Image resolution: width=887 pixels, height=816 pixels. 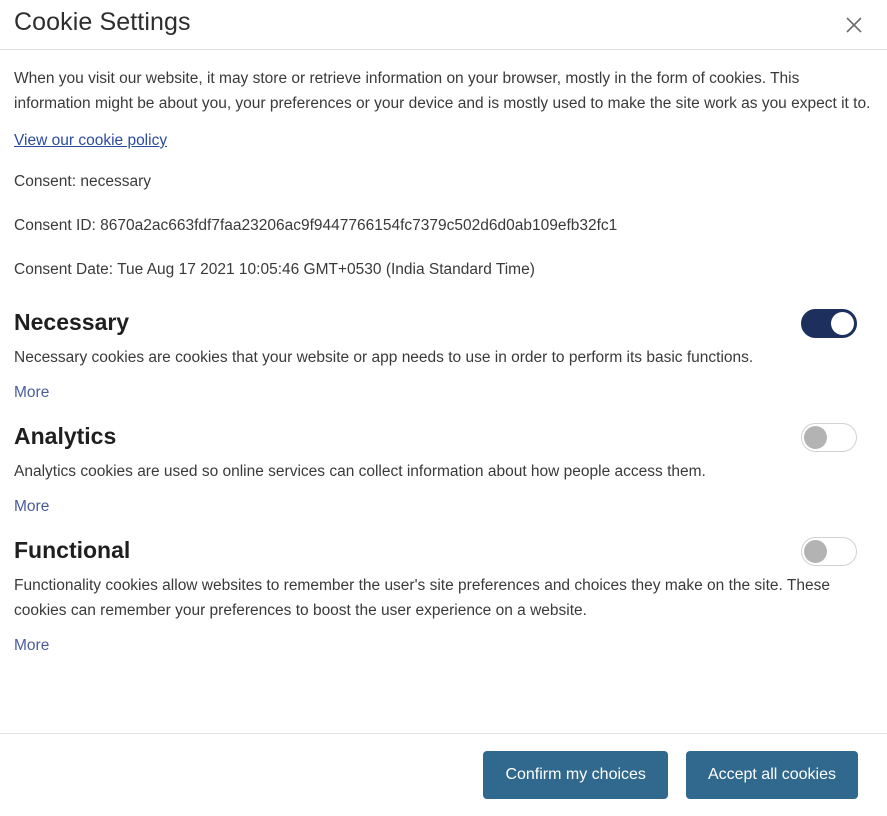 What do you see at coordinates (443, 551) in the screenshot?
I see `category-header: Functional` at bounding box center [443, 551].